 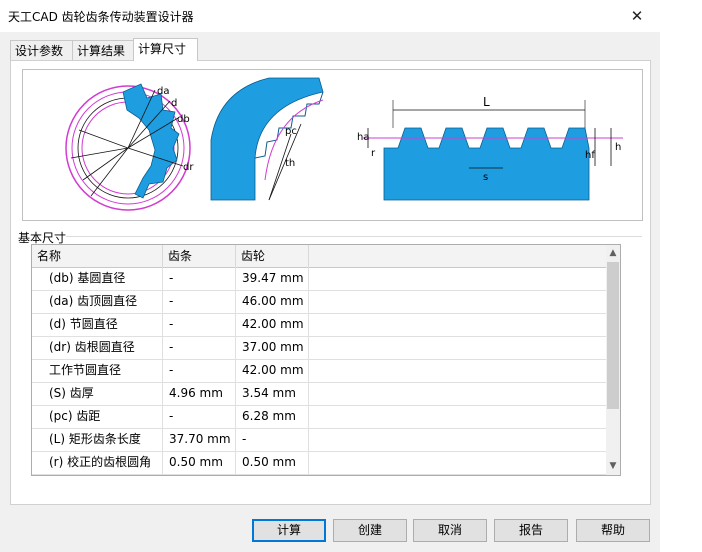 I want to click on column-header-rack: 齿条, so click(x=199, y=256).